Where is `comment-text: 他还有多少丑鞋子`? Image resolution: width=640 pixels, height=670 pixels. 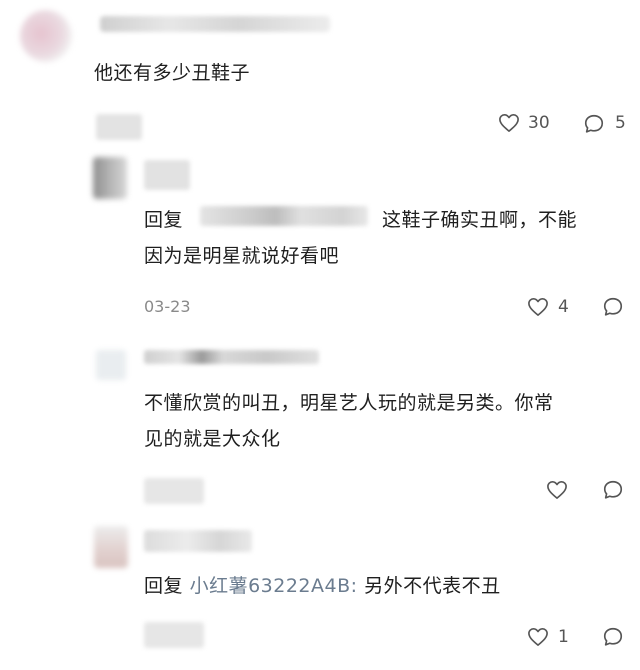 comment-text: 他还有多少丑鞋子 is located at coordinates (172, 73).